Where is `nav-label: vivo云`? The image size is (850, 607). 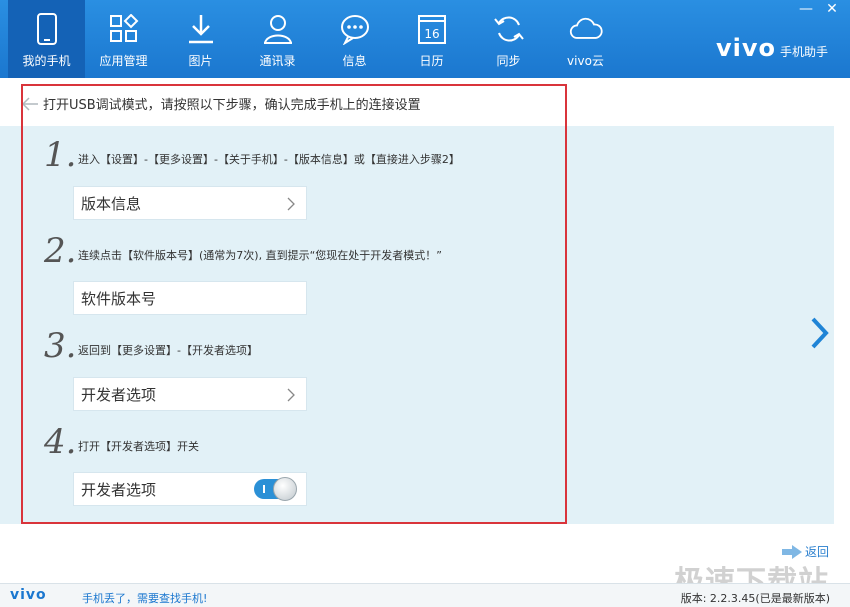
nav-label: vivo云 is located at coordinates (585, 61).